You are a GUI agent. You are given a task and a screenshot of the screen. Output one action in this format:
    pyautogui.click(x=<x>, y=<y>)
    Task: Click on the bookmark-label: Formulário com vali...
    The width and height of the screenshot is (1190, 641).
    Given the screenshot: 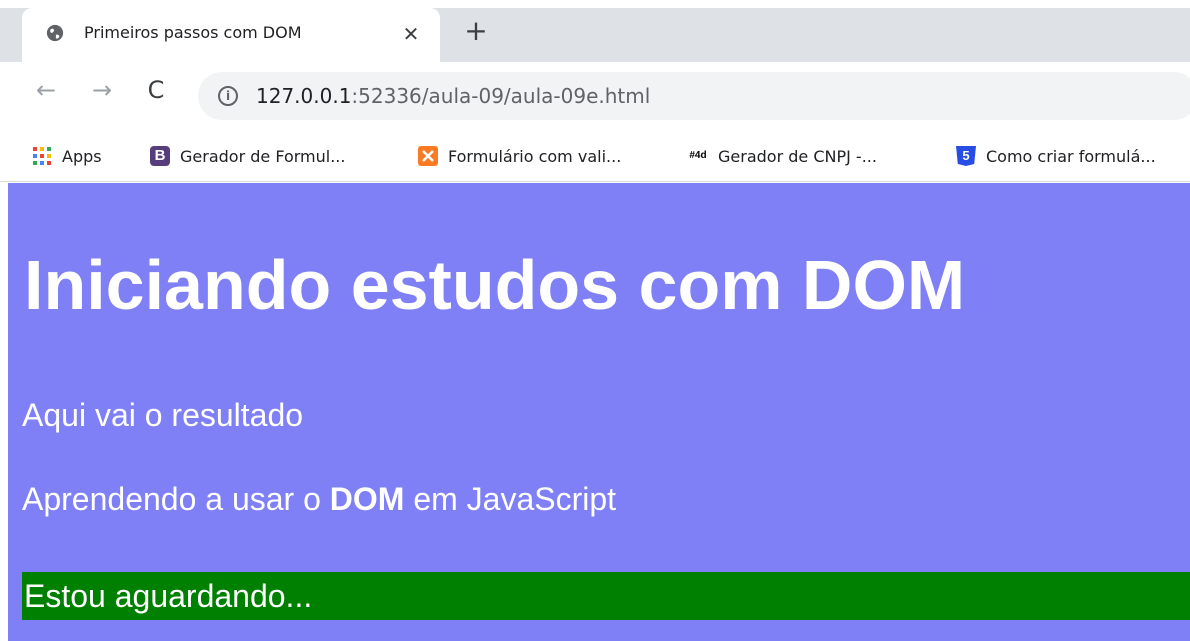 What is the action you would take?
    pyautogui.click(x=535, y=156)
    